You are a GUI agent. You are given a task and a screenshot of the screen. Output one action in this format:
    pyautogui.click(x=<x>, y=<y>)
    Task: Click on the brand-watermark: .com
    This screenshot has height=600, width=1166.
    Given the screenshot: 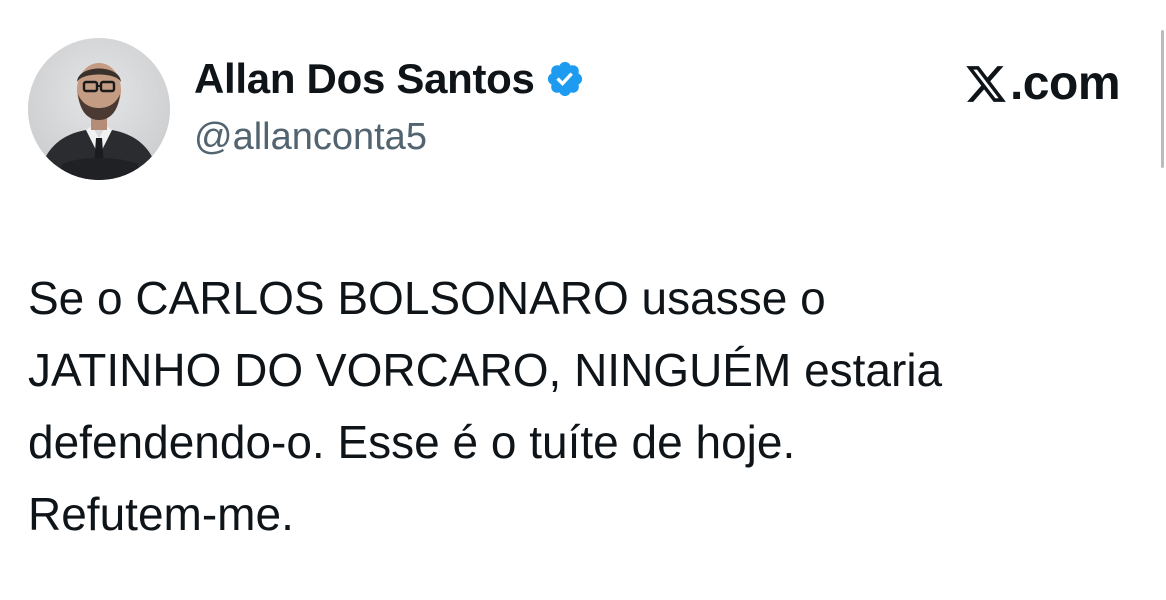 What is the action you would take?
    pyautogui.click(x=1042, y=84)
    